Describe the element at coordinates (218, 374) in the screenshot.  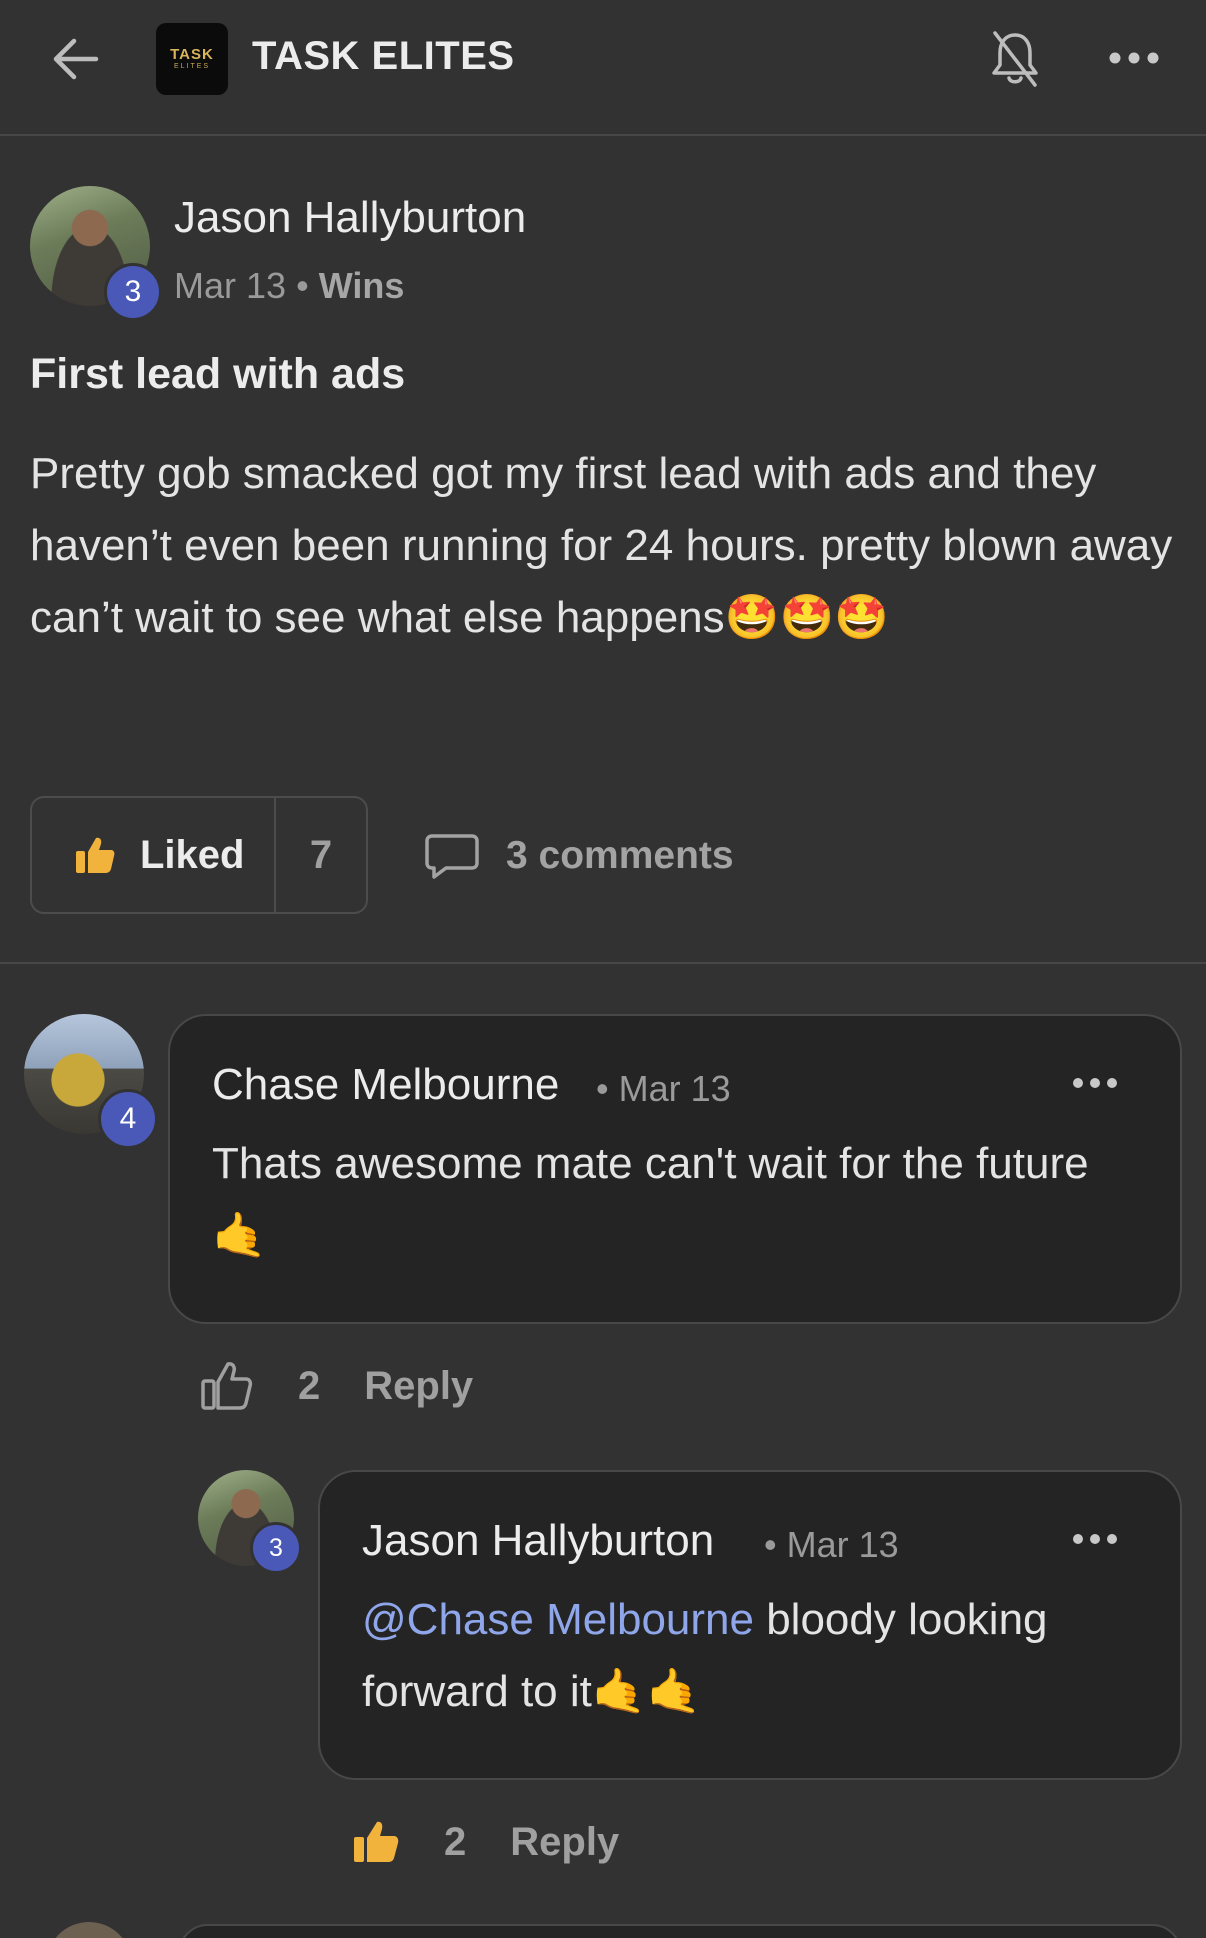
I see `post-title: First lead with ads` at that location.